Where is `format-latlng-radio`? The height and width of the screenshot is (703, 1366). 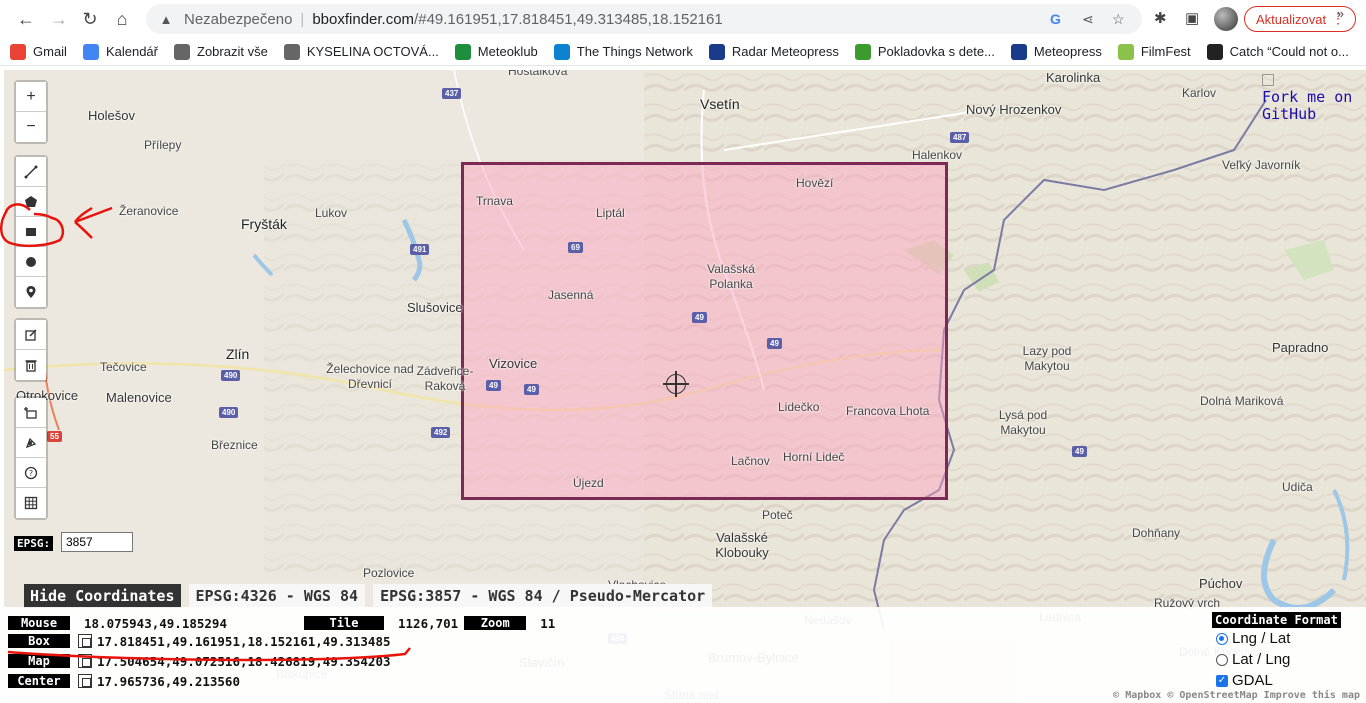 format-latlng-radio is located at coordinates (1222, 659).